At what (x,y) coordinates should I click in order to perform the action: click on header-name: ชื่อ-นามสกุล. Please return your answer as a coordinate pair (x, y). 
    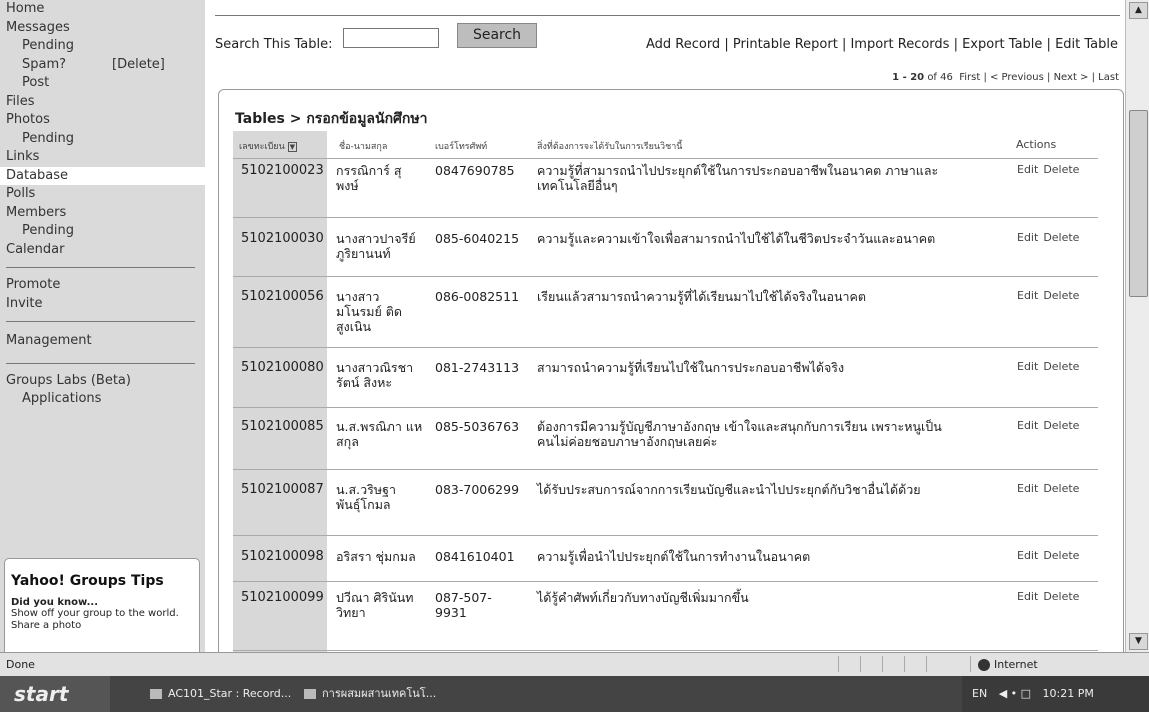
    Looking at the image, I should click on (363, 146).